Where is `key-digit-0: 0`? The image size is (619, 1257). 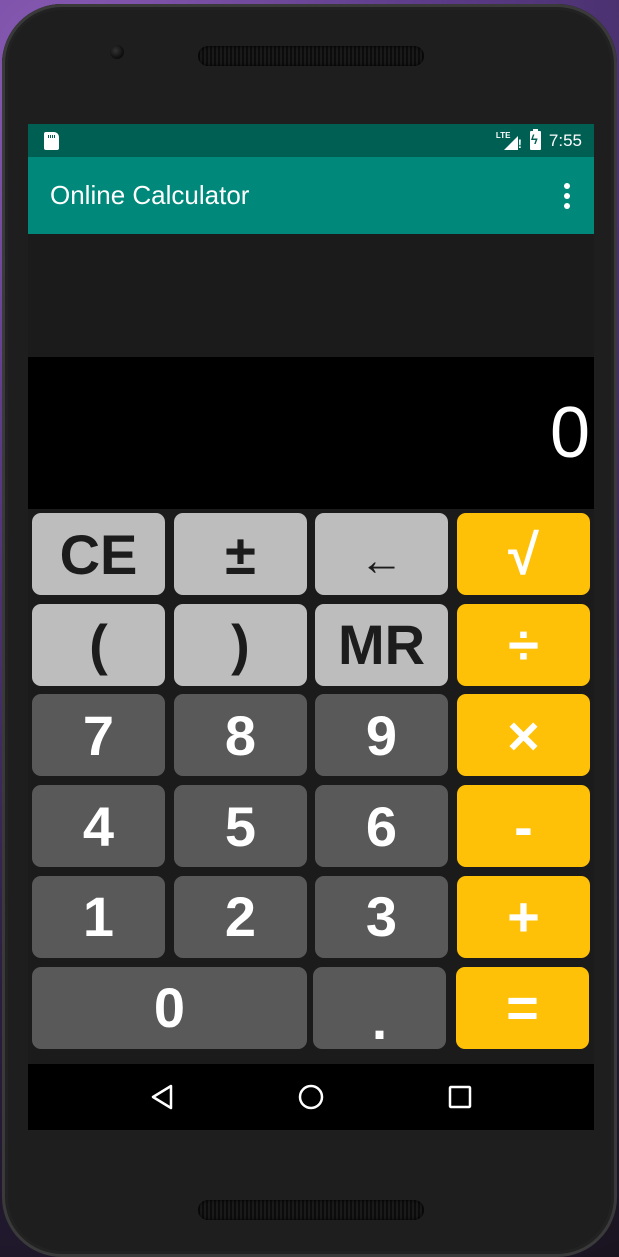
key-digit-0: 0 is located at coordinates (169, 1007).